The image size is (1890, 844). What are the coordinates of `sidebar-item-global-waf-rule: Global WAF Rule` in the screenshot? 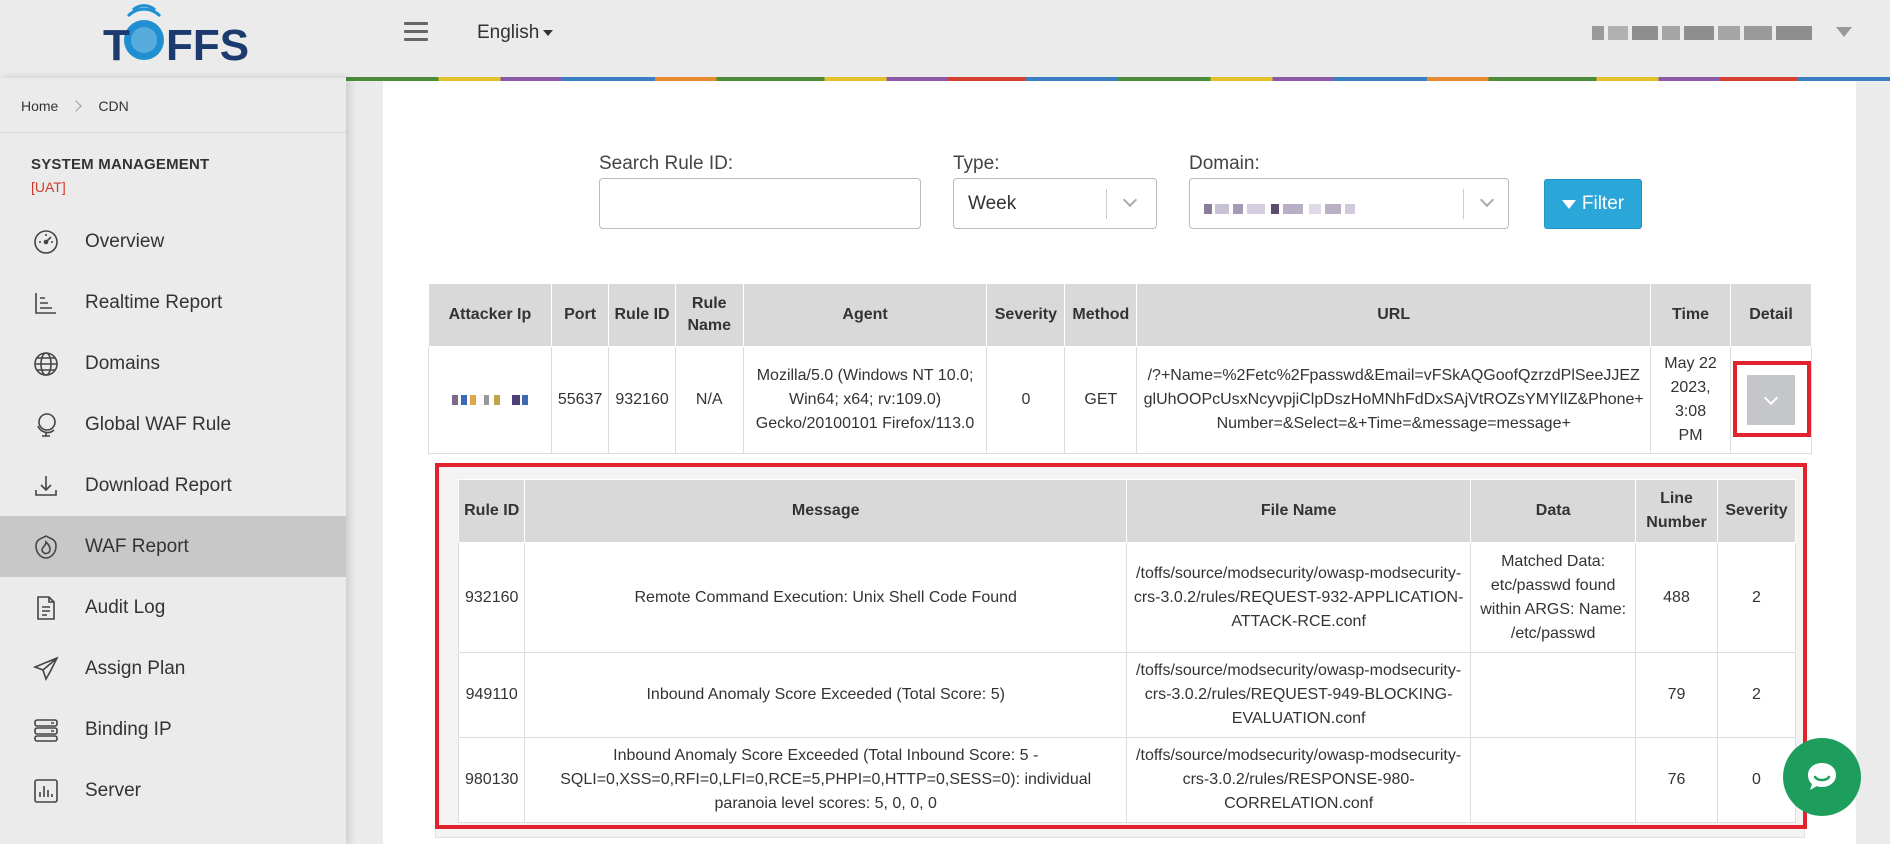 It's located at (173, 424).